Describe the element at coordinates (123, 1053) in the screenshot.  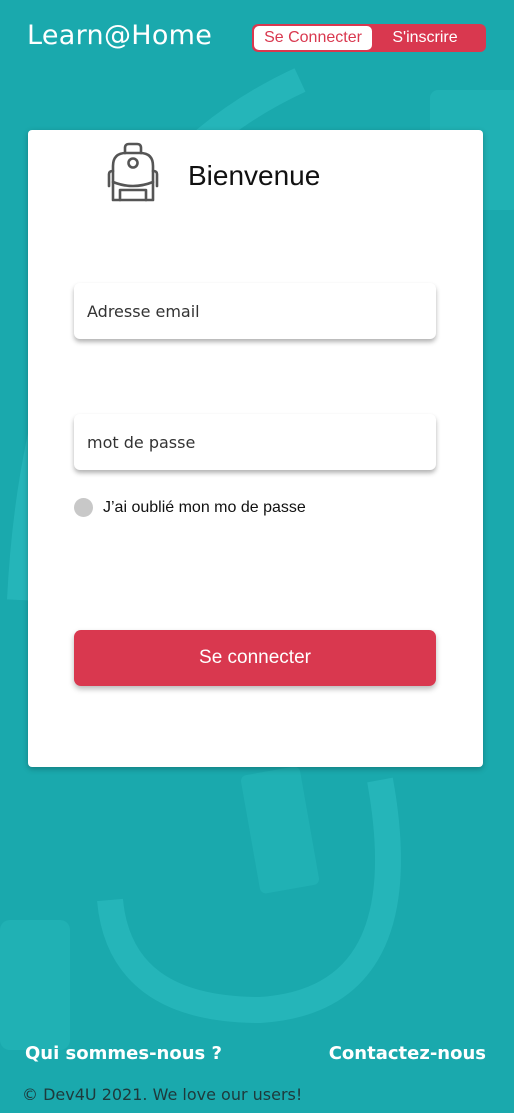
I see `about-us-link: Qui sommes-nous ?` at that location.